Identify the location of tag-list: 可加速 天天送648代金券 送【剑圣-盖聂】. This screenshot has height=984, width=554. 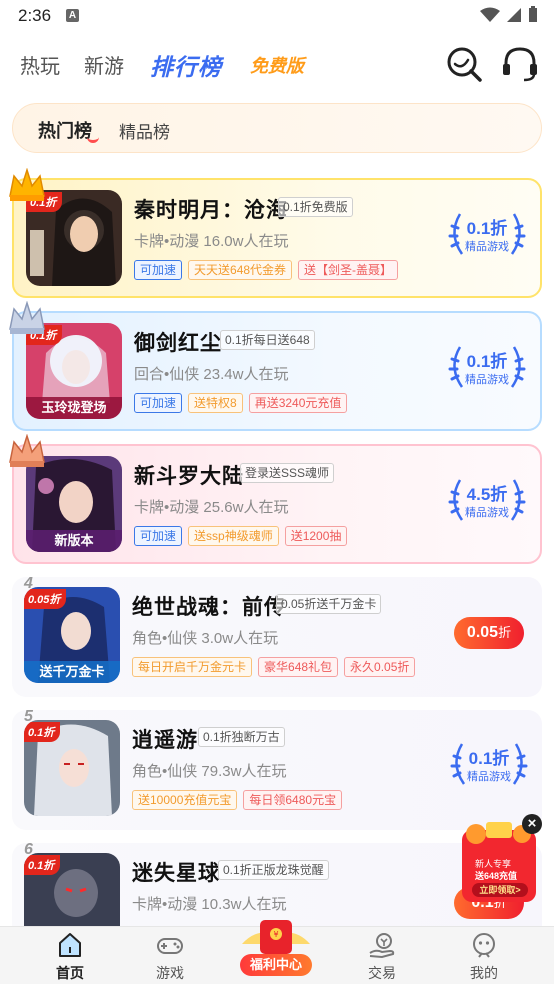
(266, 270).